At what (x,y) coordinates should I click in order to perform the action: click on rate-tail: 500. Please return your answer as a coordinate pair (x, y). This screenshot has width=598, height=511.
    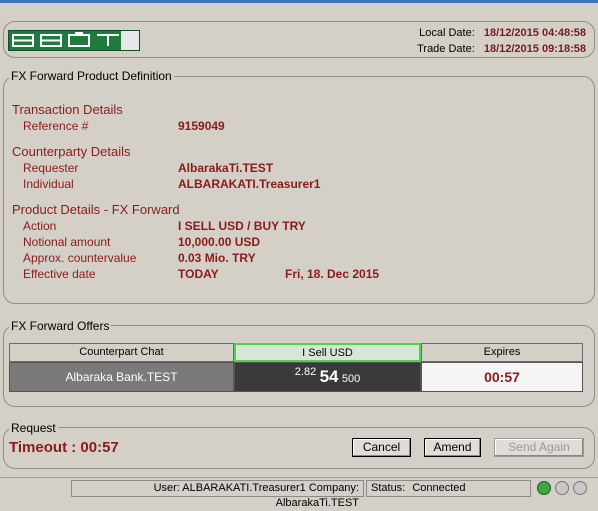
    Looking at the image, I should click on (351, 379).